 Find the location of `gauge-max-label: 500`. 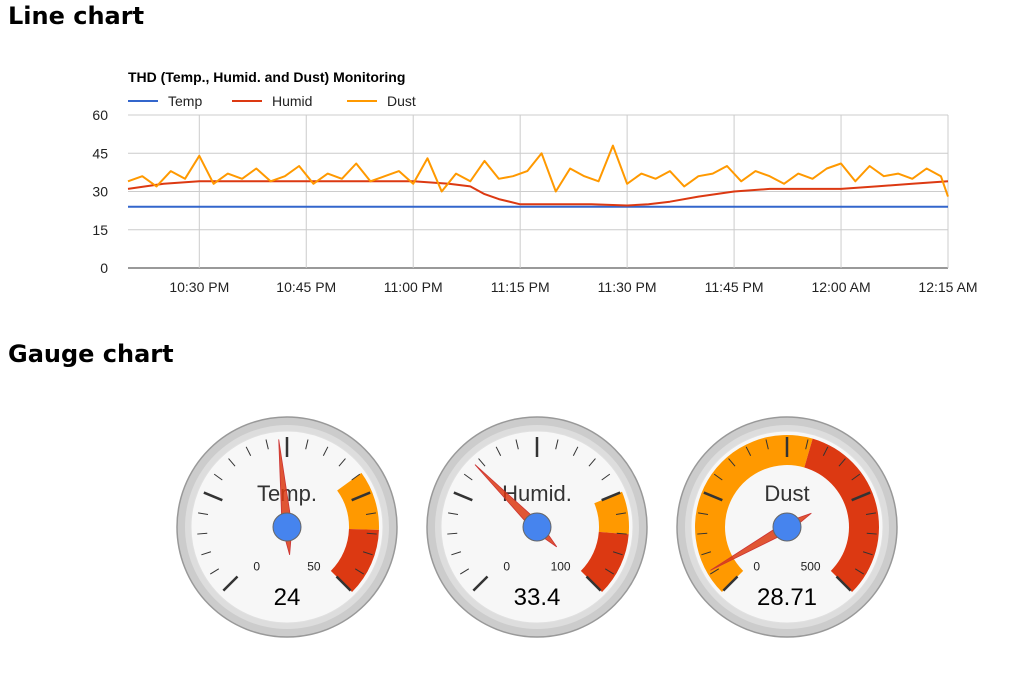

gauge-max-label: 500 is located at coordinates (811, 567).